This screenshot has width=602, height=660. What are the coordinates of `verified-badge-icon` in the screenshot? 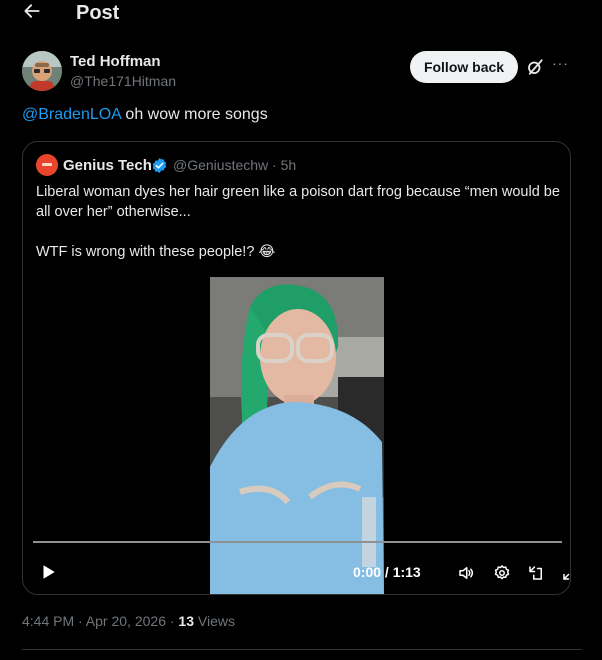 It's located at (159, 165).